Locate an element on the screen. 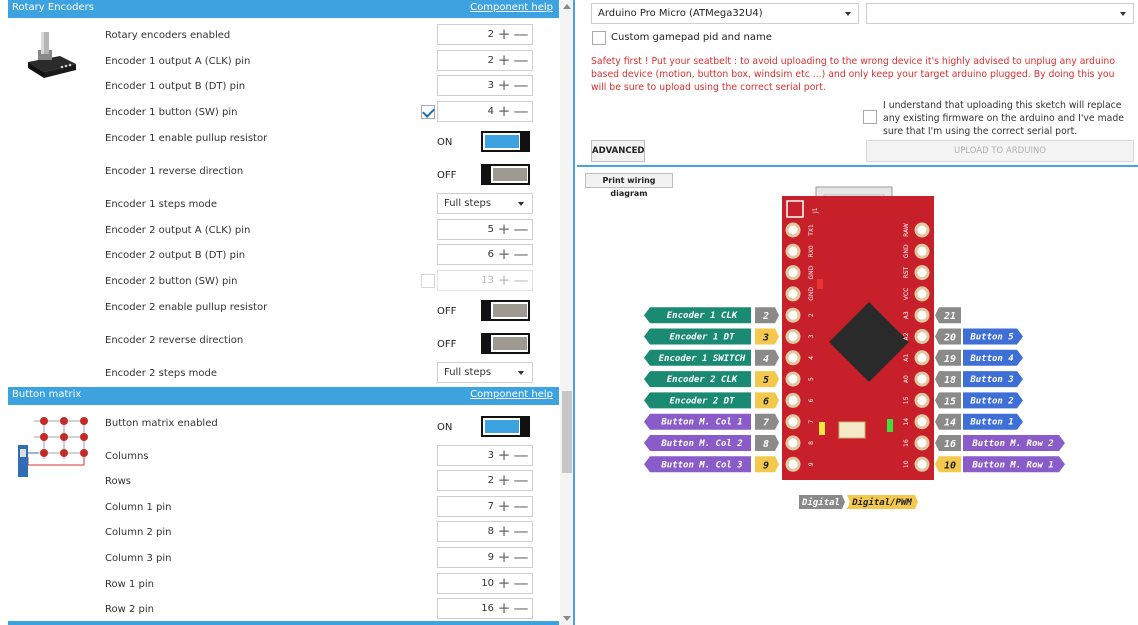 This screenshot has height=625, width=1138. encoder2-reverse-toggle is located at coordinates (505, 343).